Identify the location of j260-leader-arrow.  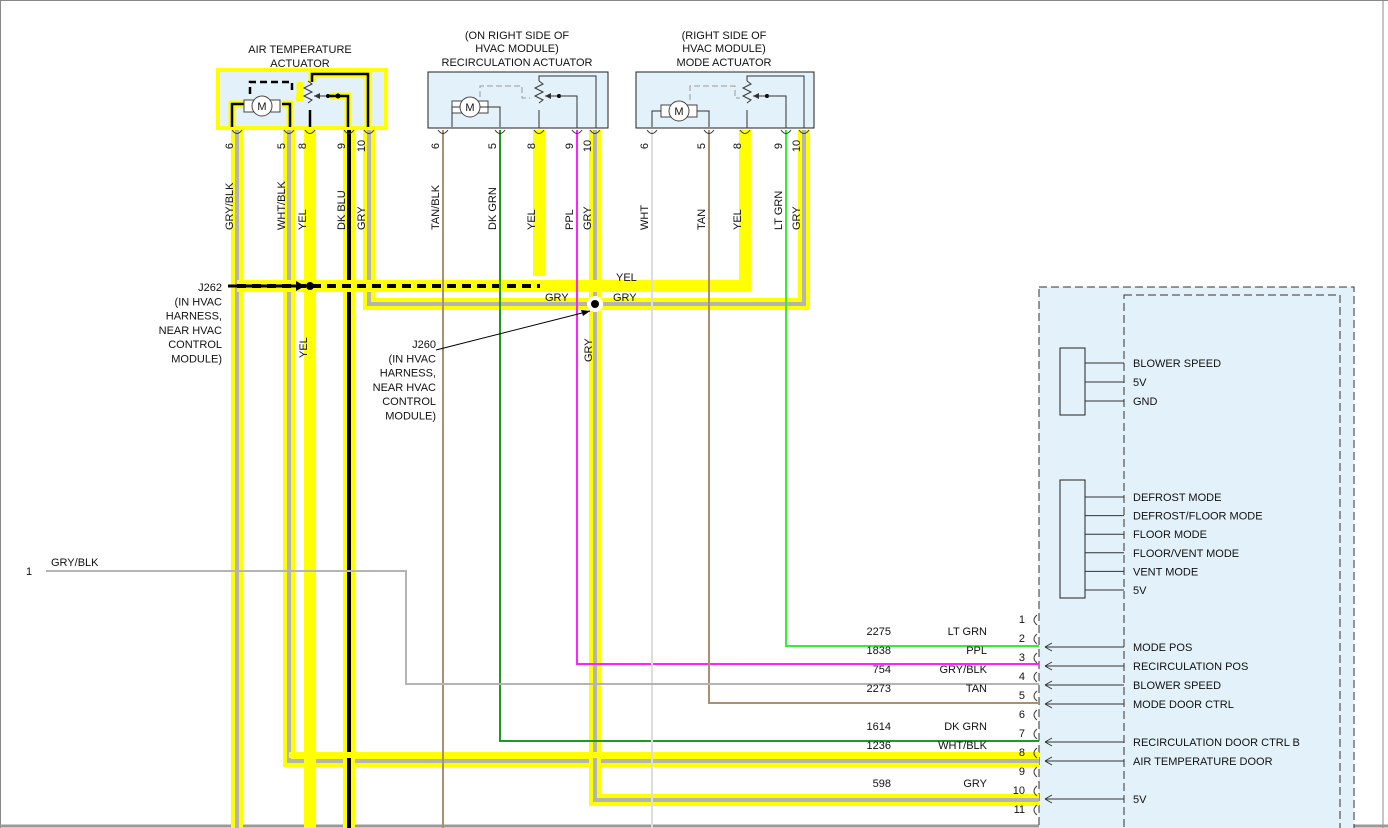
(585, 313).